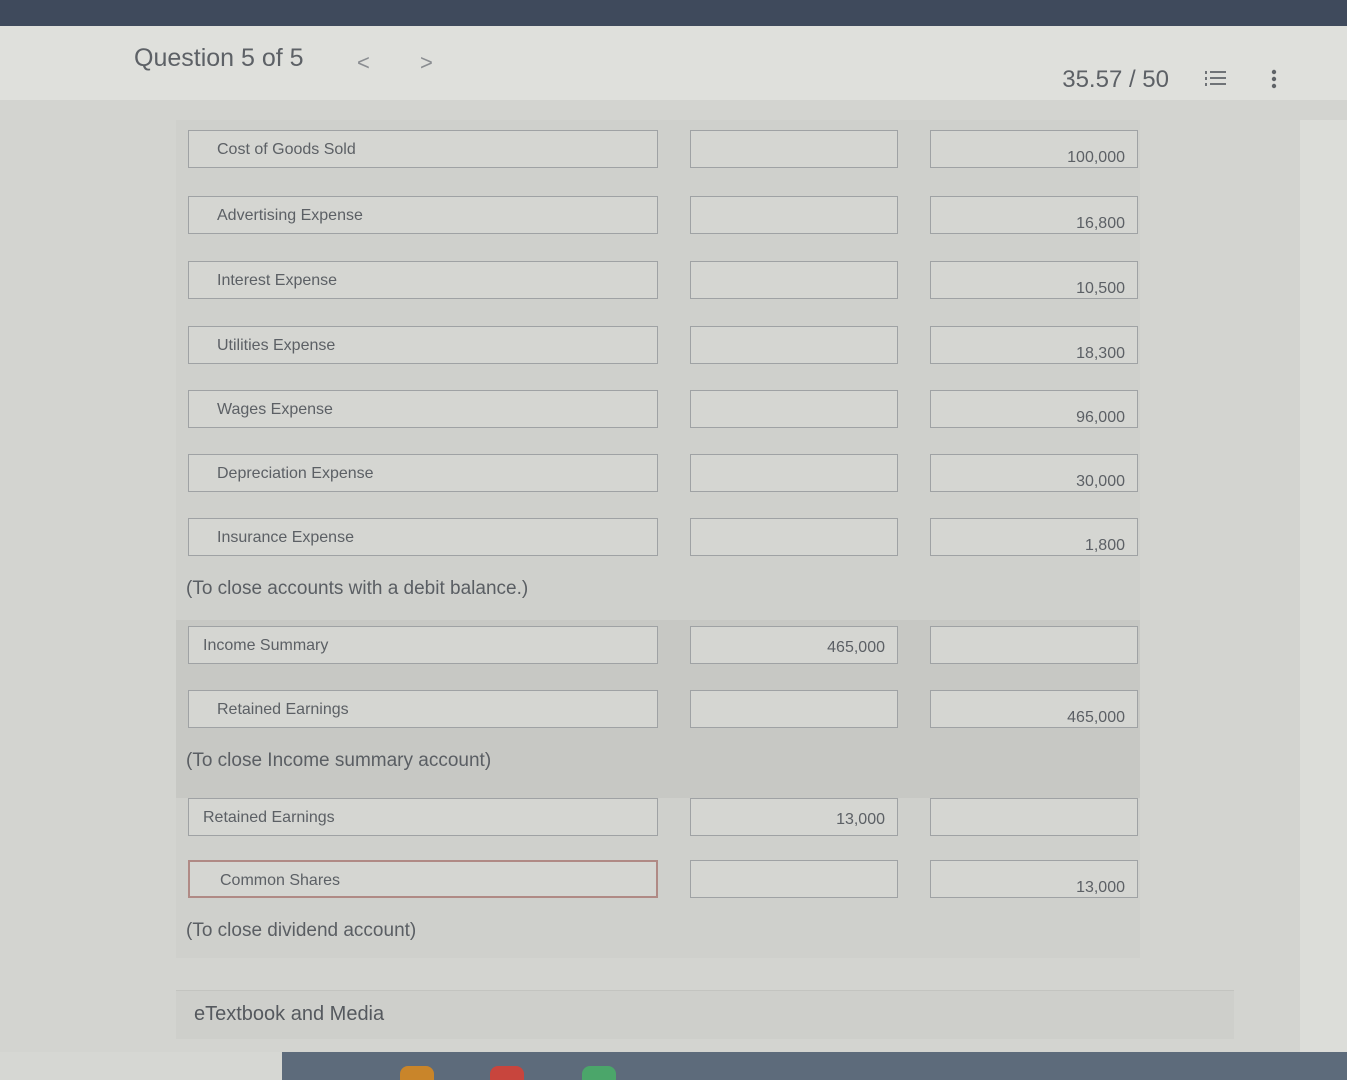 This screenshot has height=1080, width=1347. Describe the element at coordinates (668, 712) in the screenshot. I see `journal-row: Retained Earnings 465,000` at that location.